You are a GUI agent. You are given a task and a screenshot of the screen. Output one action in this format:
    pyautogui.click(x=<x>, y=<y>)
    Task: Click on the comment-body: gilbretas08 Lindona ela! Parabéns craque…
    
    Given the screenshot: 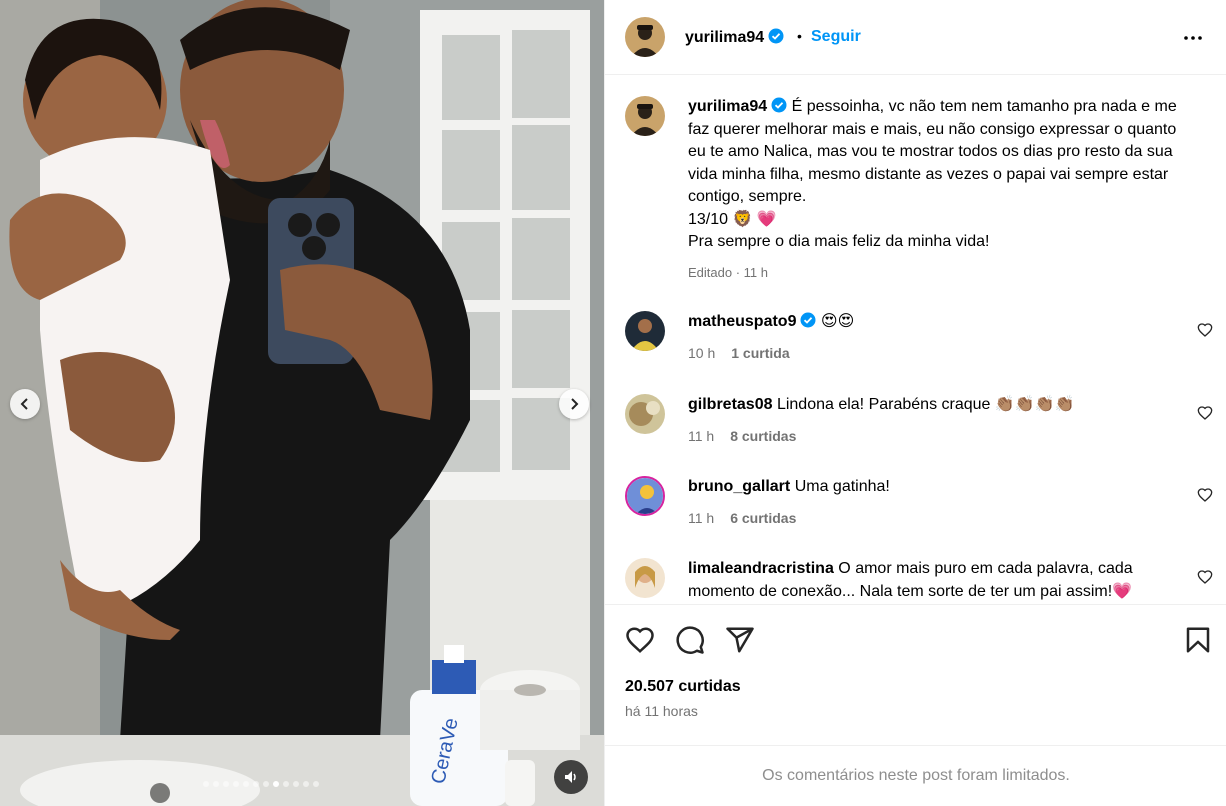 What is the action you would take?
    pyautogui.click(x=935, y=420)
    